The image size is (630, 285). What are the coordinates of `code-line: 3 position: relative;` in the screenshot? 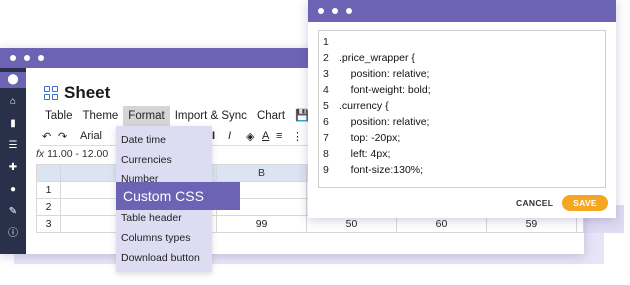 It's located at (376, 74).